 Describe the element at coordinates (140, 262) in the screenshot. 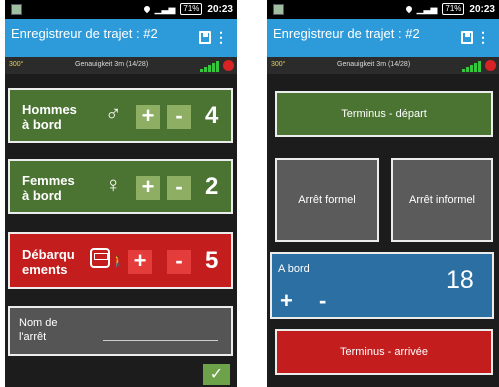

I see `alighting-plus-button: +` at that location.